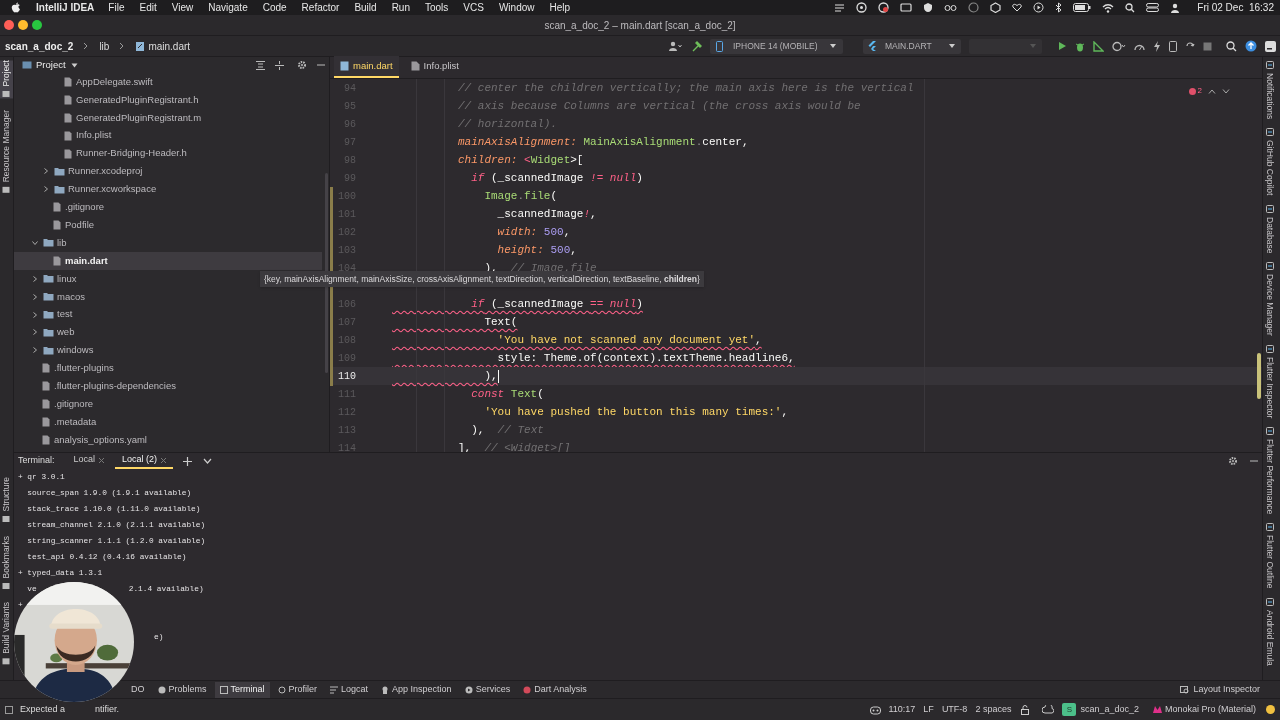 The width and height of the screenshot is (1280, 720). I want to click on menu-item: Build, so click(365, 7).